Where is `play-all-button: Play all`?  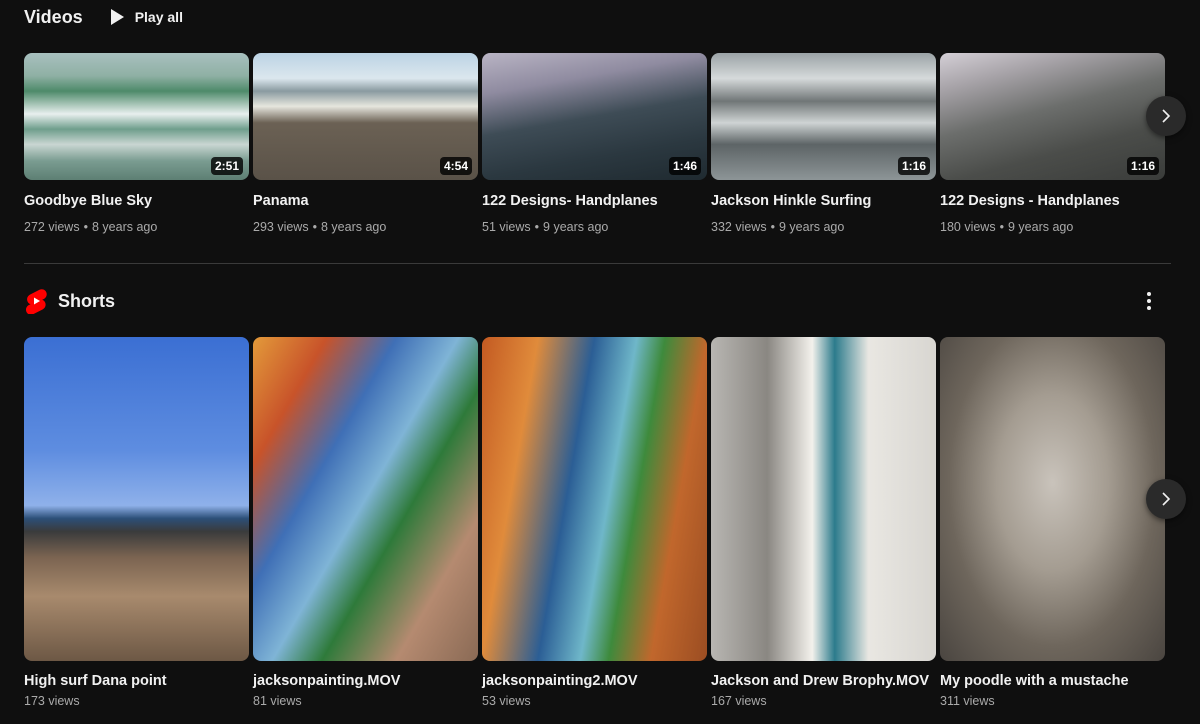 play-all-button: Play all is located at coordinates (146, 17).